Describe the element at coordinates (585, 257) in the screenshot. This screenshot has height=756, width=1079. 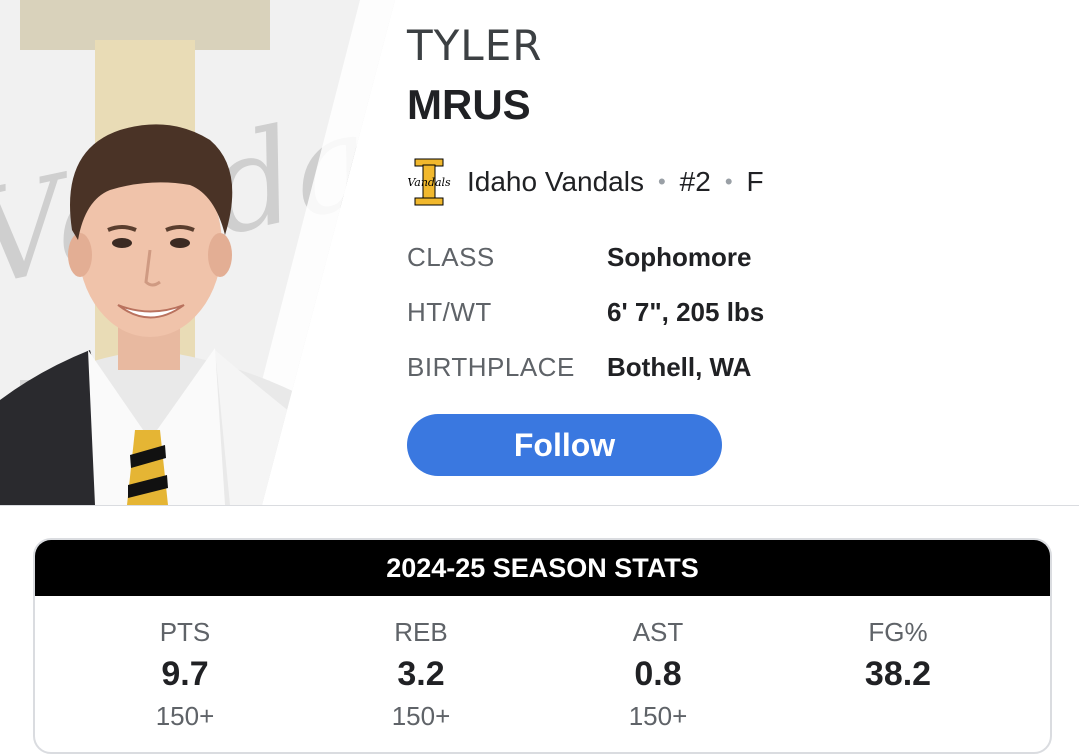
I see `bio-row-class: CLASS Sophomore` at that location.